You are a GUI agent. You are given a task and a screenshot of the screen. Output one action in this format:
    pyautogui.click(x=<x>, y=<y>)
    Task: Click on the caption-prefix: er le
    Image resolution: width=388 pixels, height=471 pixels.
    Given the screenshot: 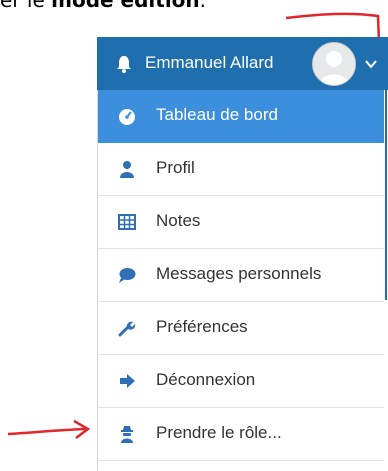 What is the action you would take?
    pyautogui.click(x=26, y=6)
    